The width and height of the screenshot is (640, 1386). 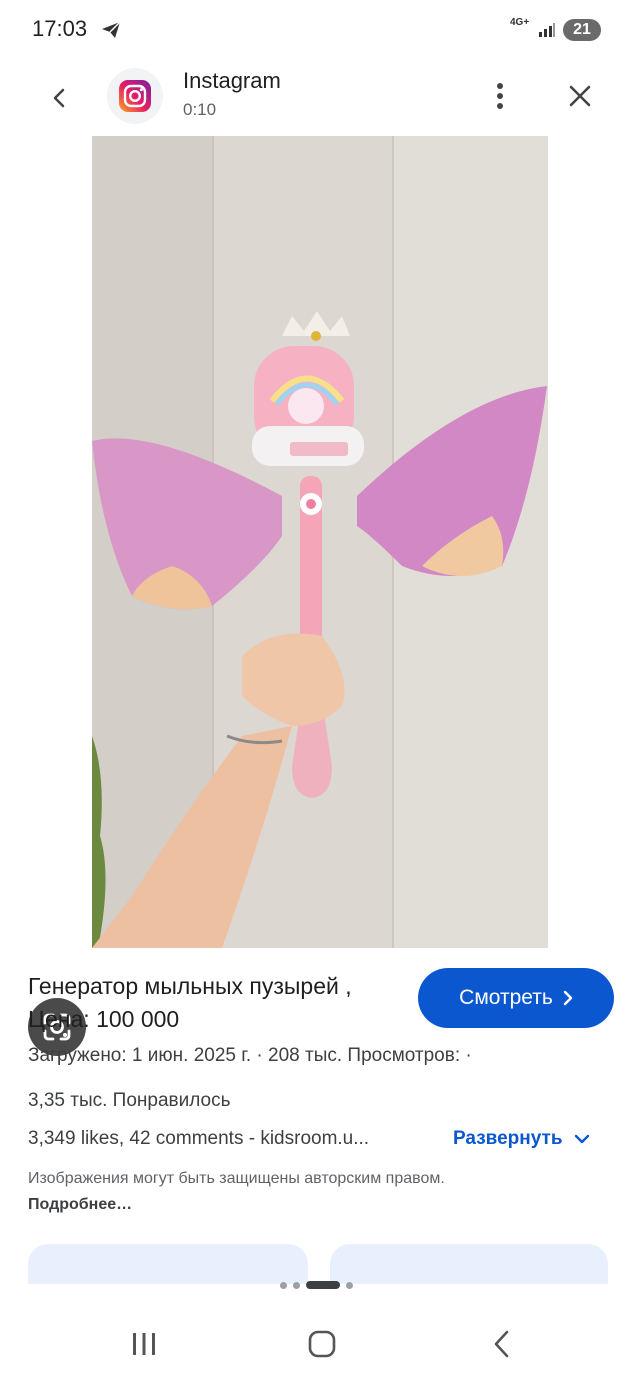 What do you see at coordinates (320, 98) in the screenshot?
I see `viewer-top-bar: Instagram 0:10` at bounding box center [320, 98].